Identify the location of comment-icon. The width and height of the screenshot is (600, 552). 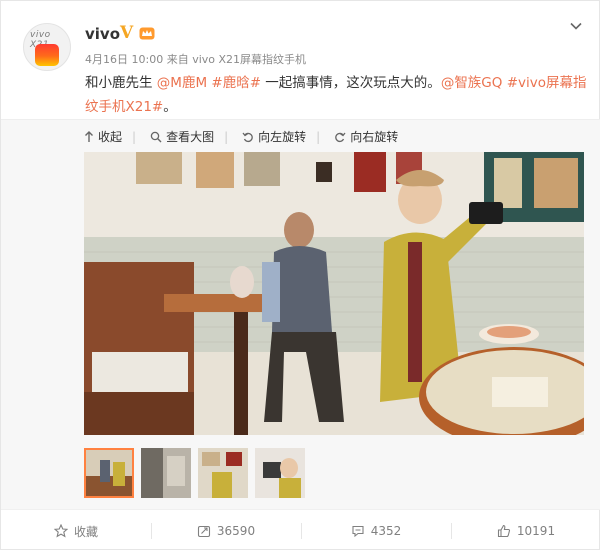
(358, 531).